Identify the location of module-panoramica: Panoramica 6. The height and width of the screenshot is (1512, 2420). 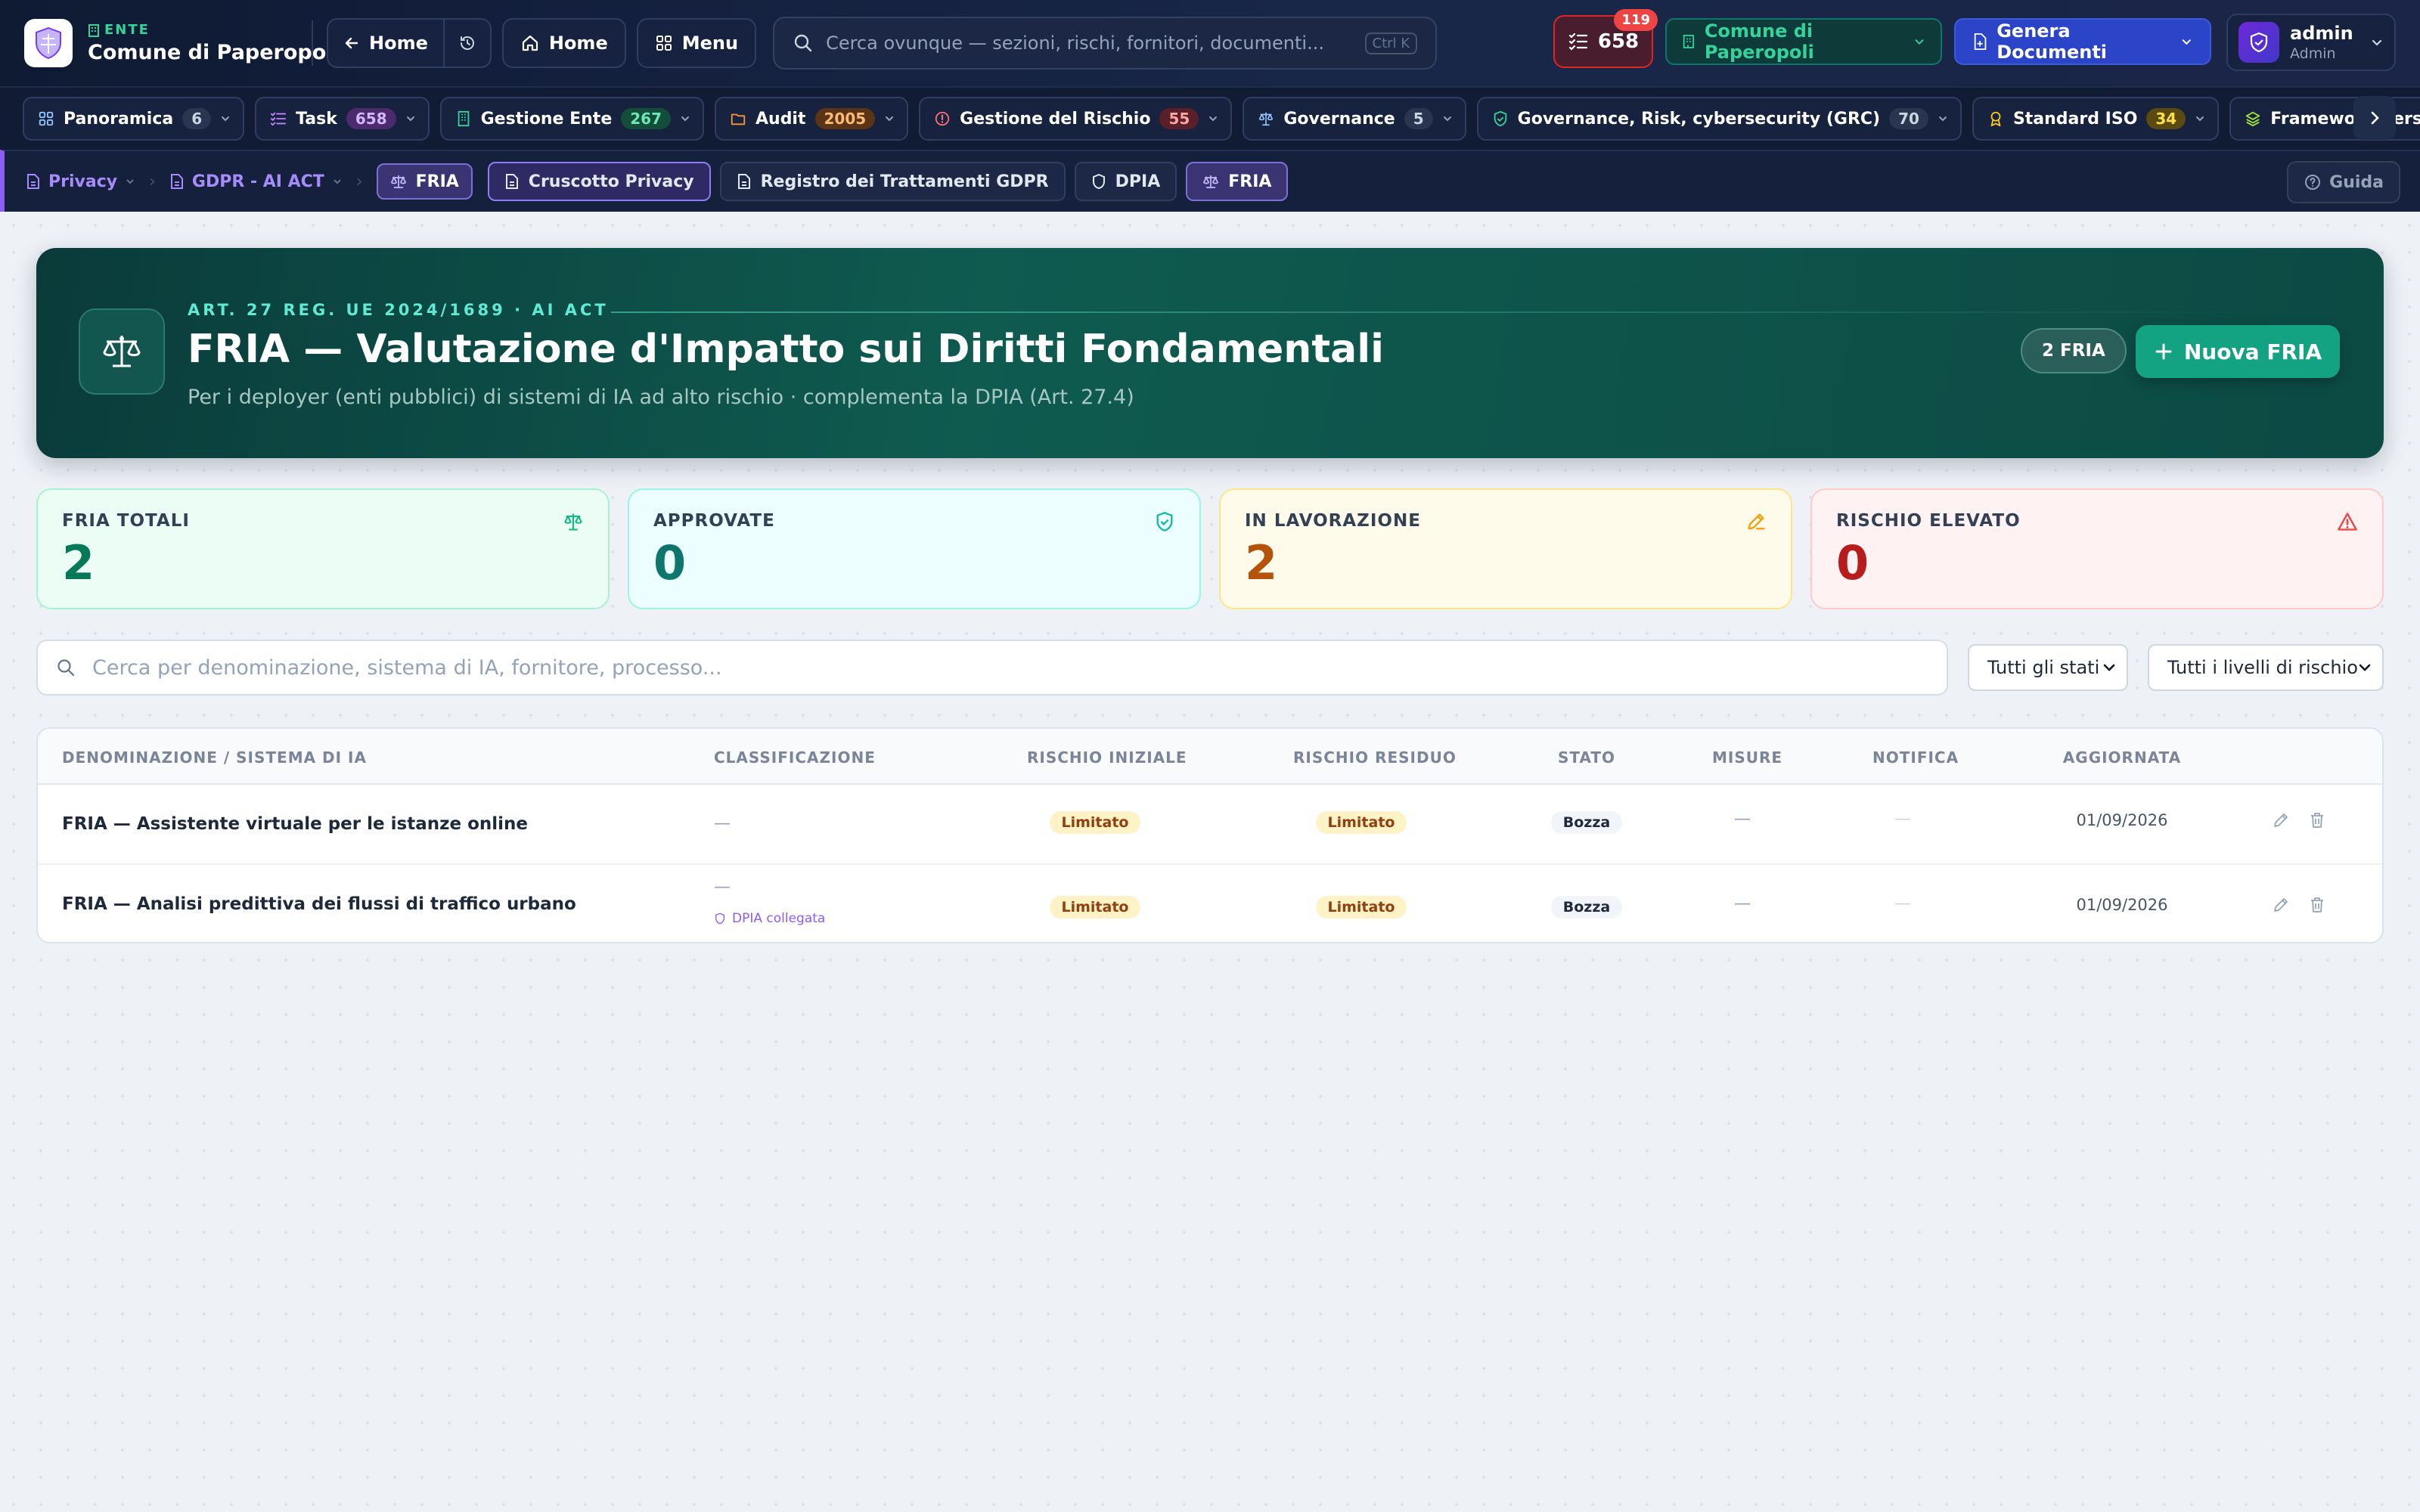
(134, 119).